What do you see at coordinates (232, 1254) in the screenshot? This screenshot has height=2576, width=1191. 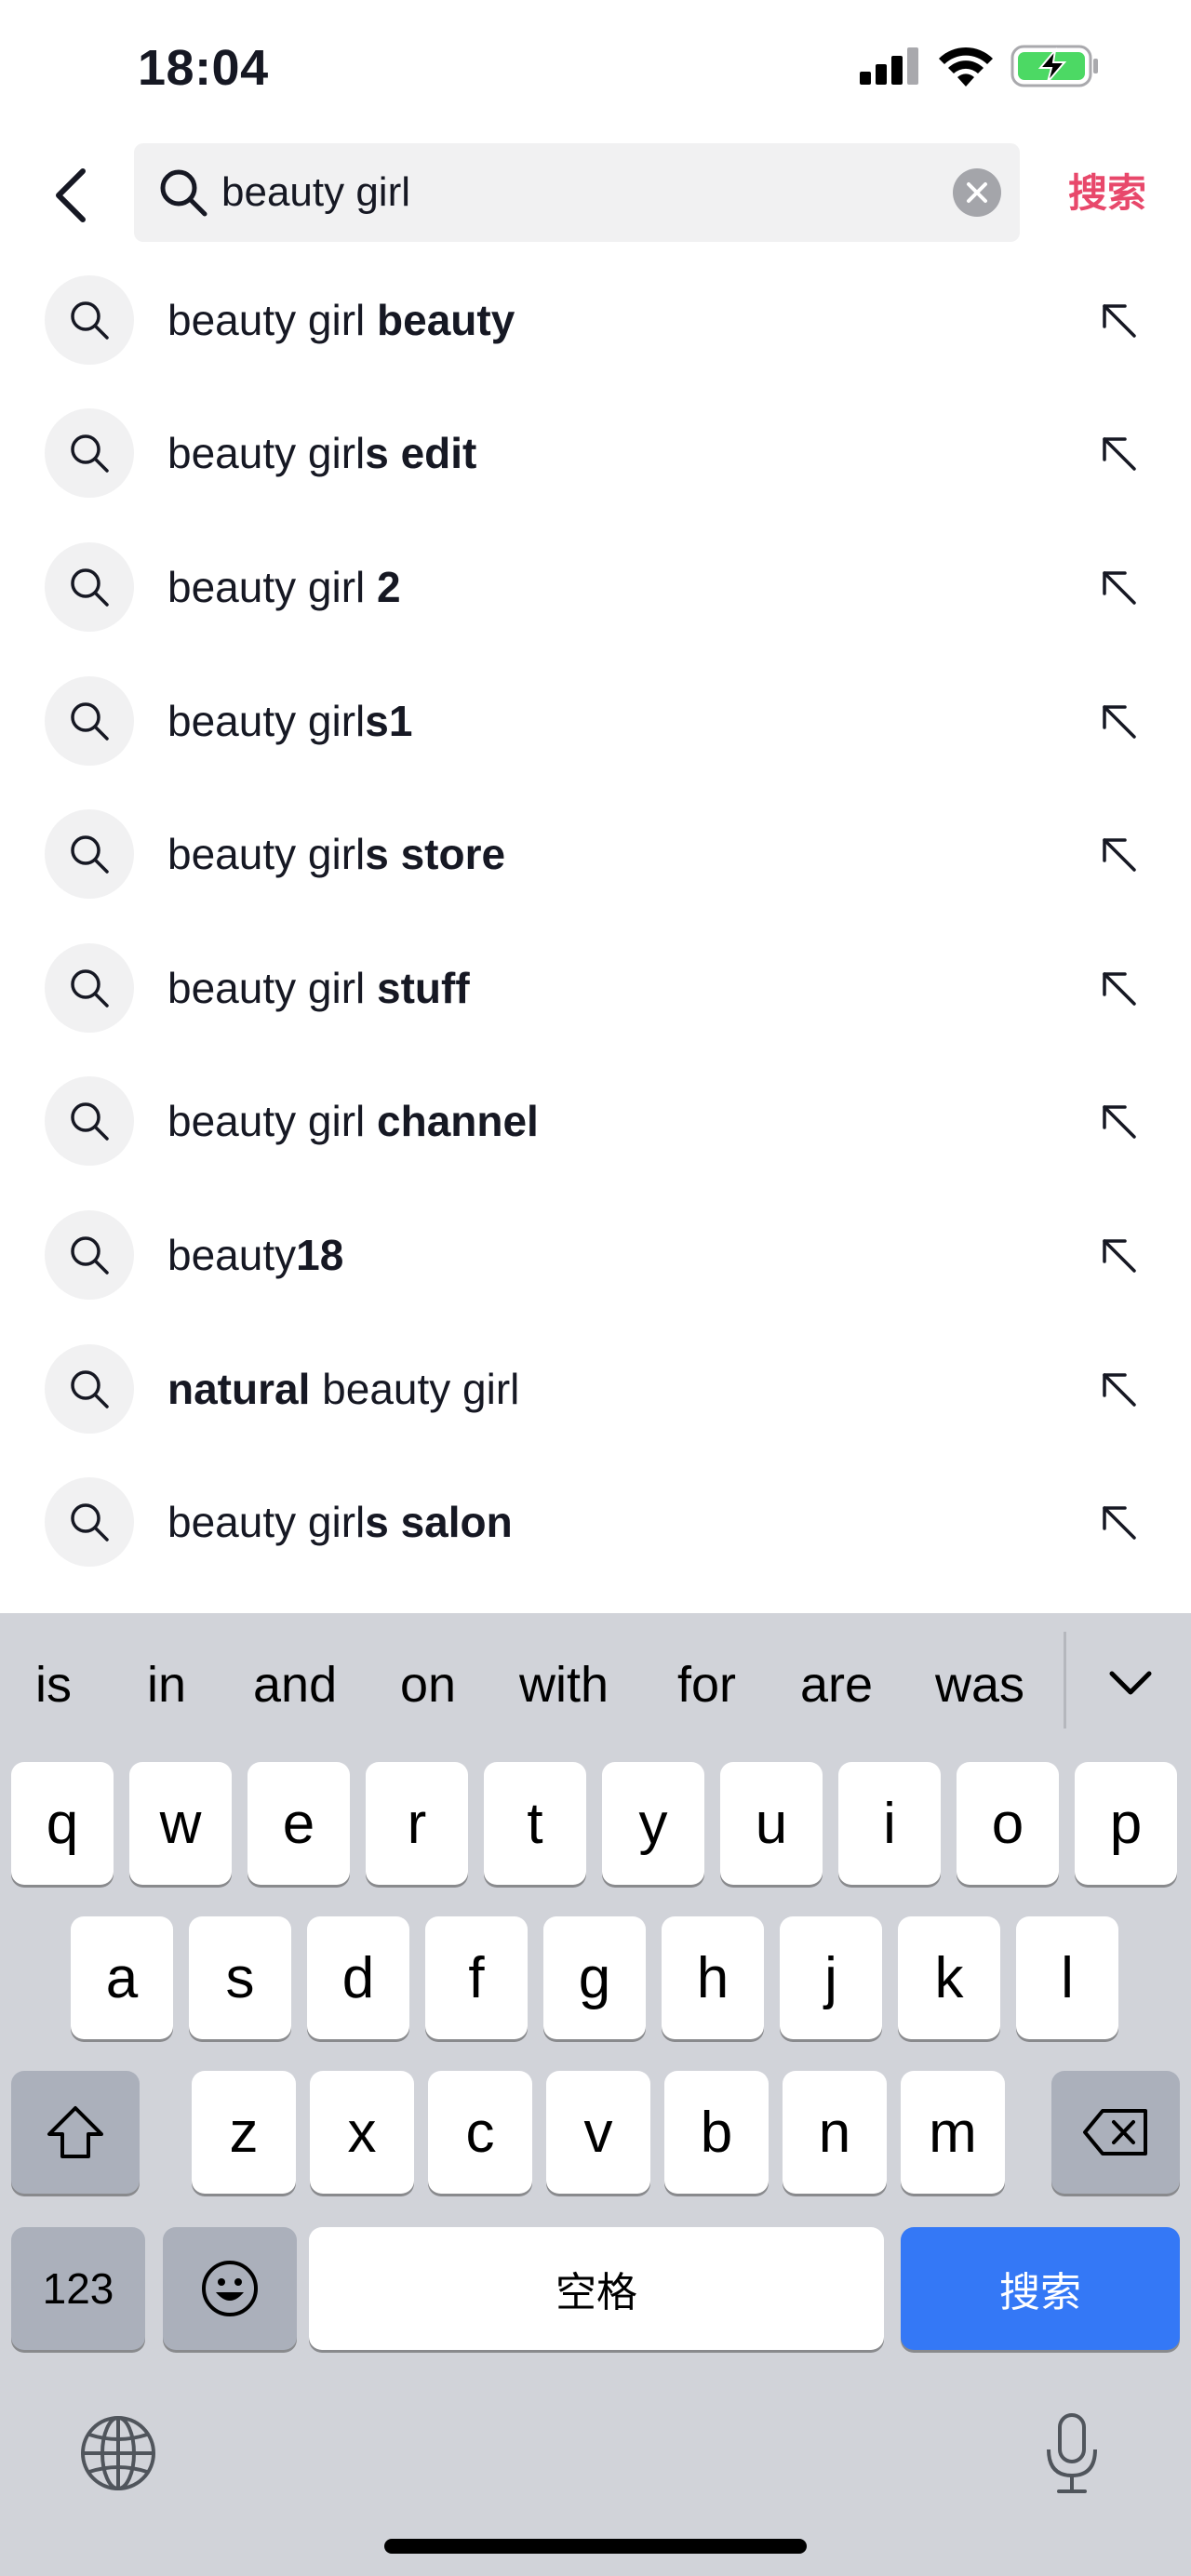 I see `suggestion-base: beauty` at bounding box center [232, 1254].